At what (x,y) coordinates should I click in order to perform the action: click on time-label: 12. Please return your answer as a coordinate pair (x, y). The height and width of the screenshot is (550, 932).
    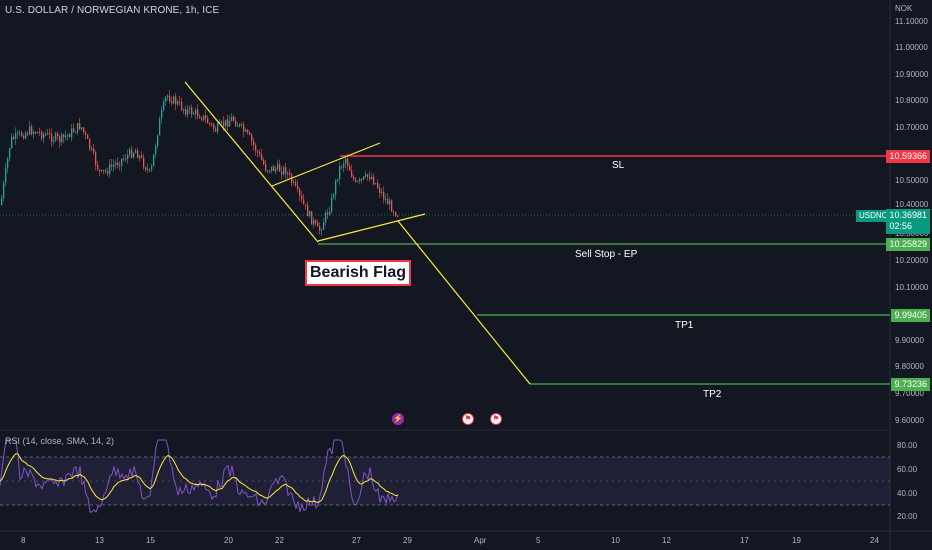
    Looking at the image, I should click on (666, 540).